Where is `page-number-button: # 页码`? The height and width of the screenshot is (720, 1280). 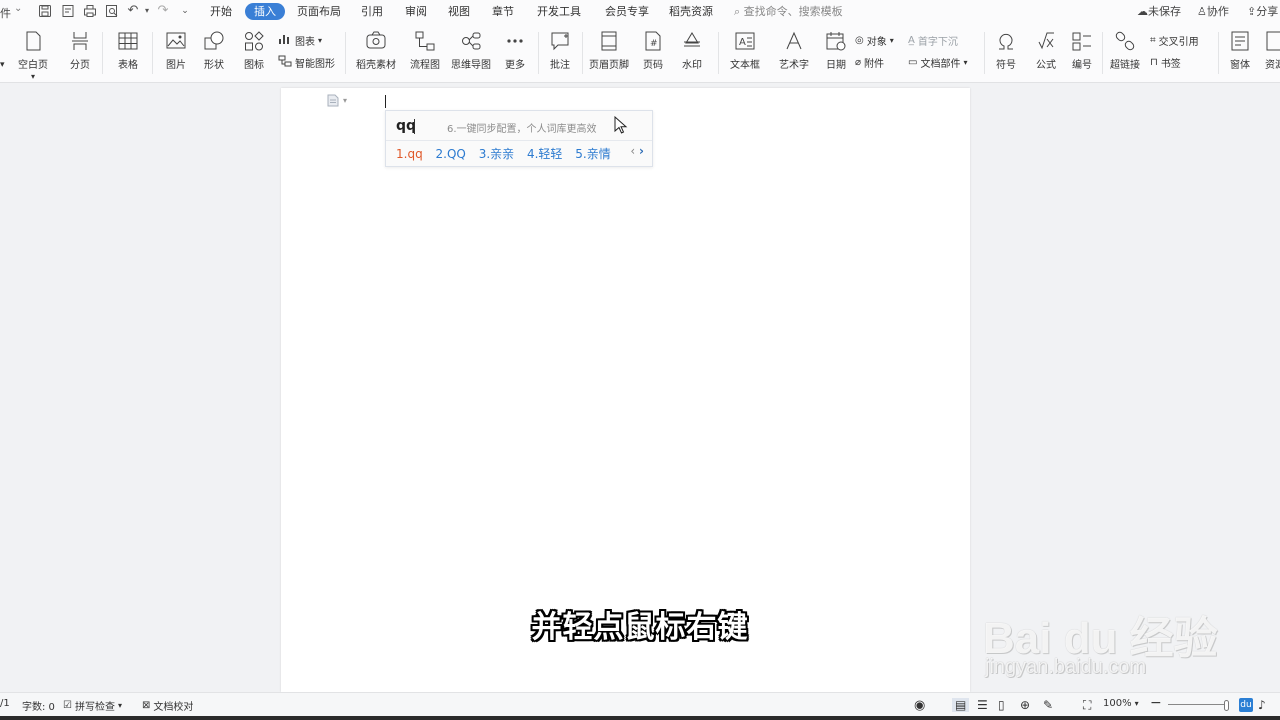 page-number-button: # 页码 is located at coordinates (653, 50).